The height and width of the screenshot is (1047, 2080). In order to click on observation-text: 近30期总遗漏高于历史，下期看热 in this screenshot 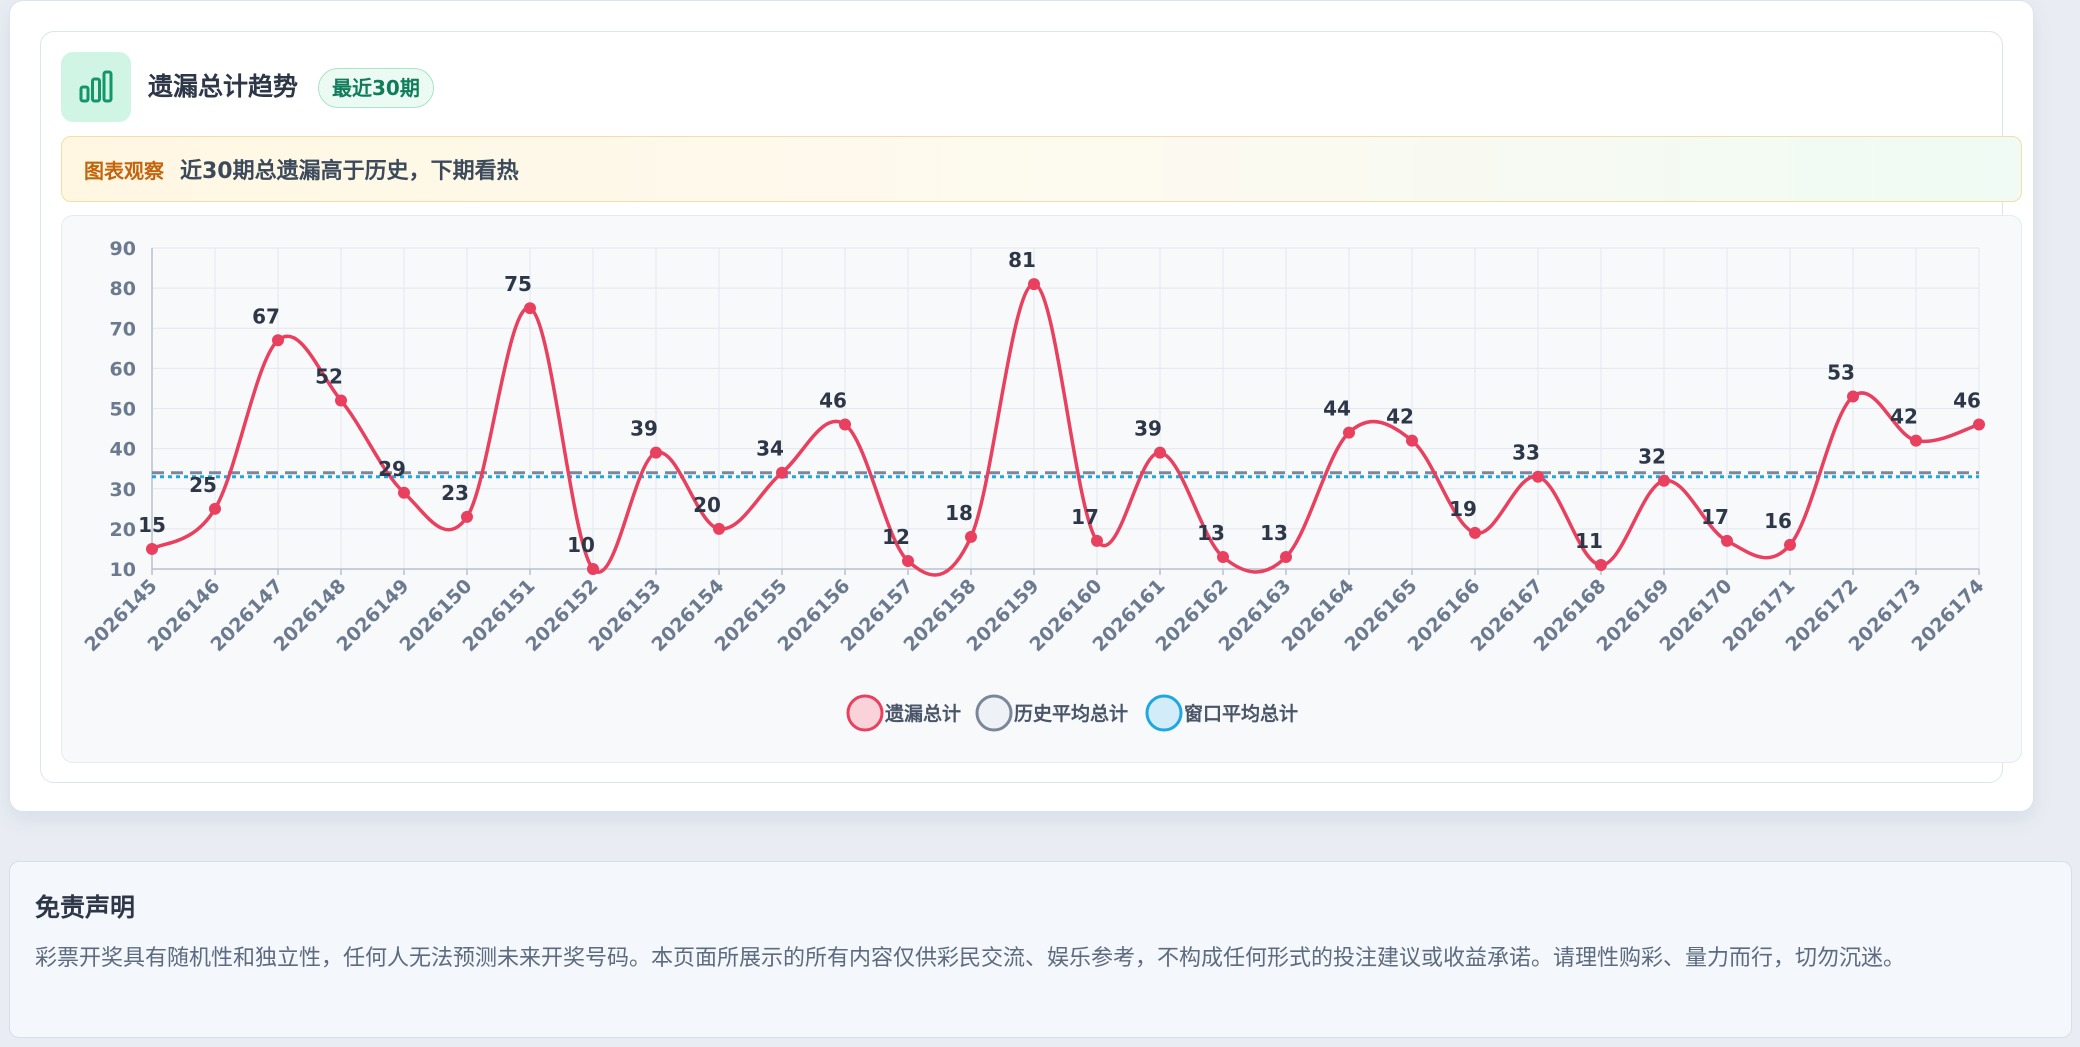, I will do `click(349, 171)`.